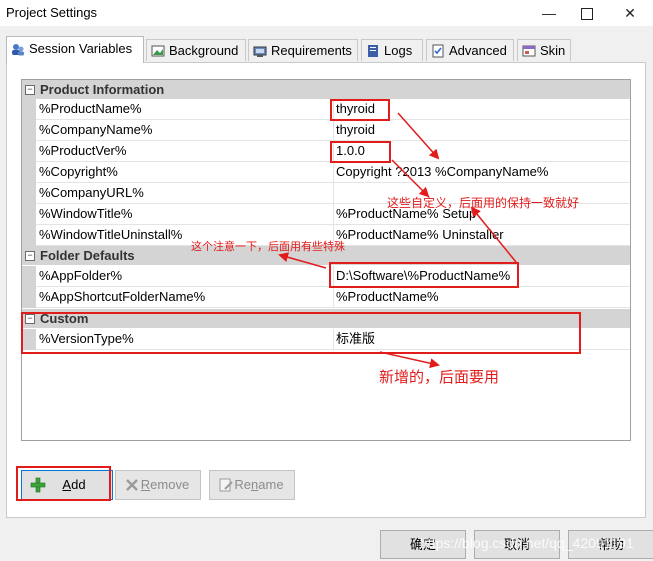  What do you see at coordinates (63, 483) in the screenshot?
I see `highlight-add-button` at bounding box center [63, 483].